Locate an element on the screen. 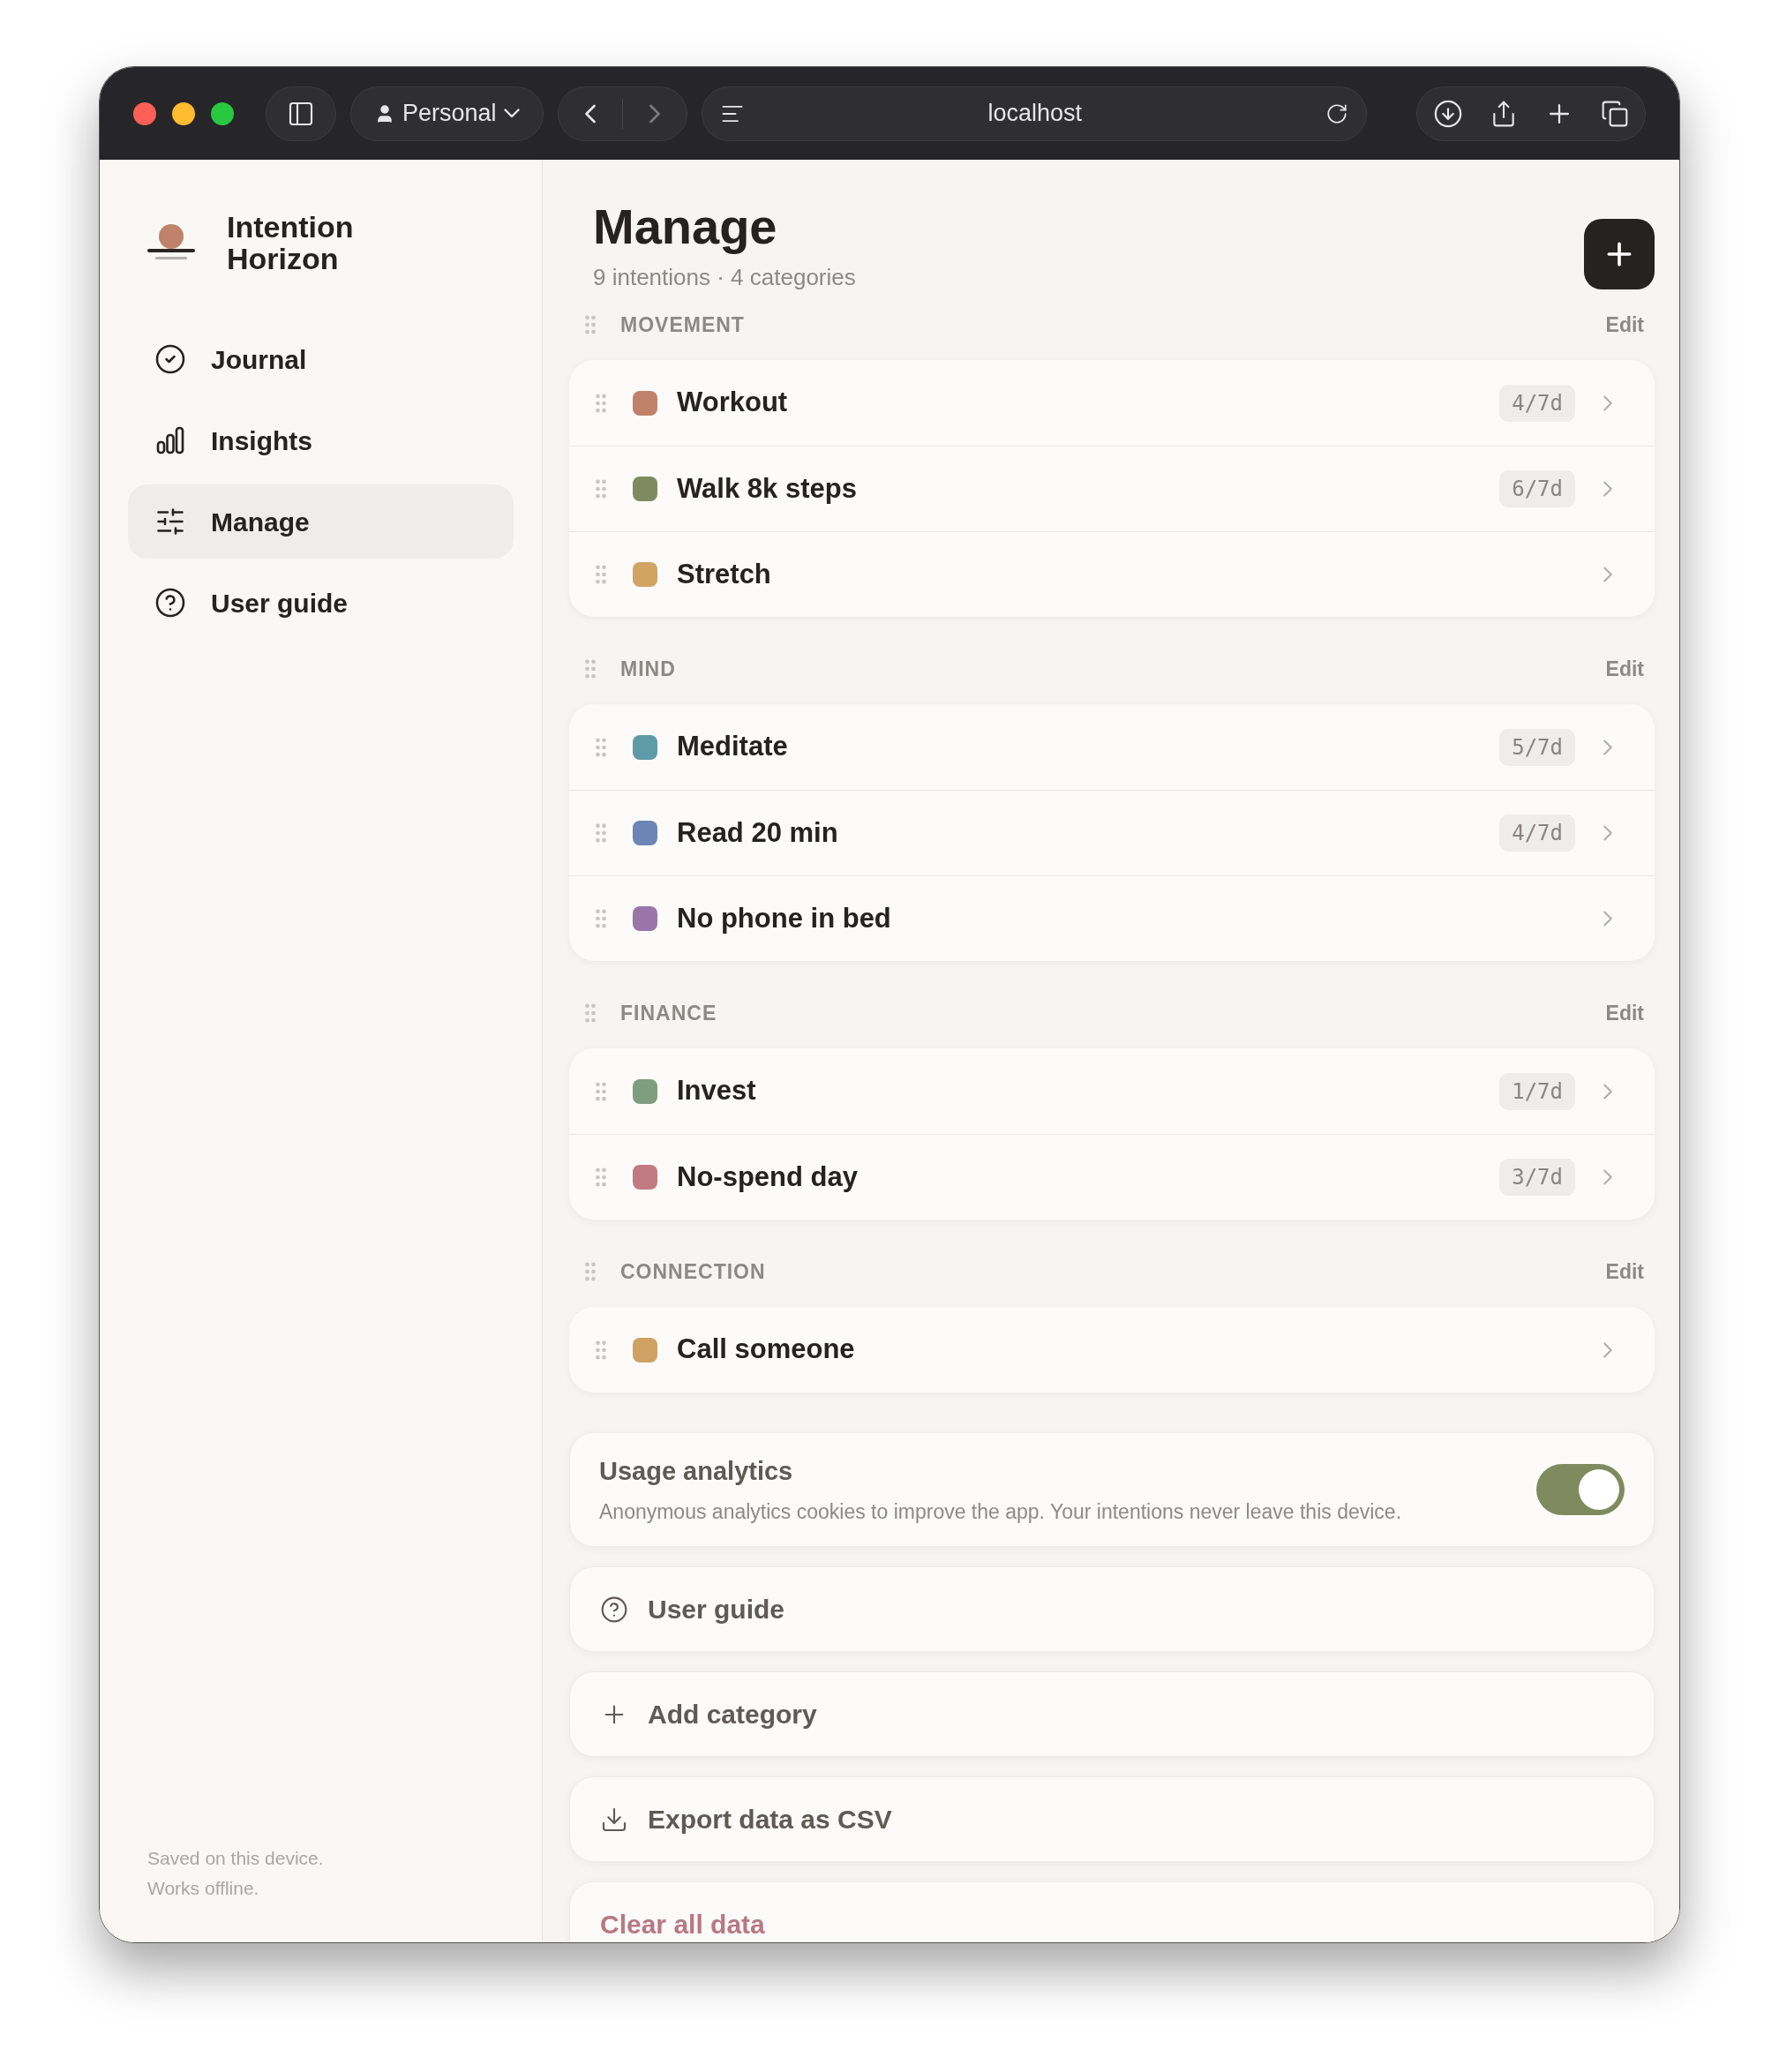  page-title: Manage is located at coordinates (685, 227).